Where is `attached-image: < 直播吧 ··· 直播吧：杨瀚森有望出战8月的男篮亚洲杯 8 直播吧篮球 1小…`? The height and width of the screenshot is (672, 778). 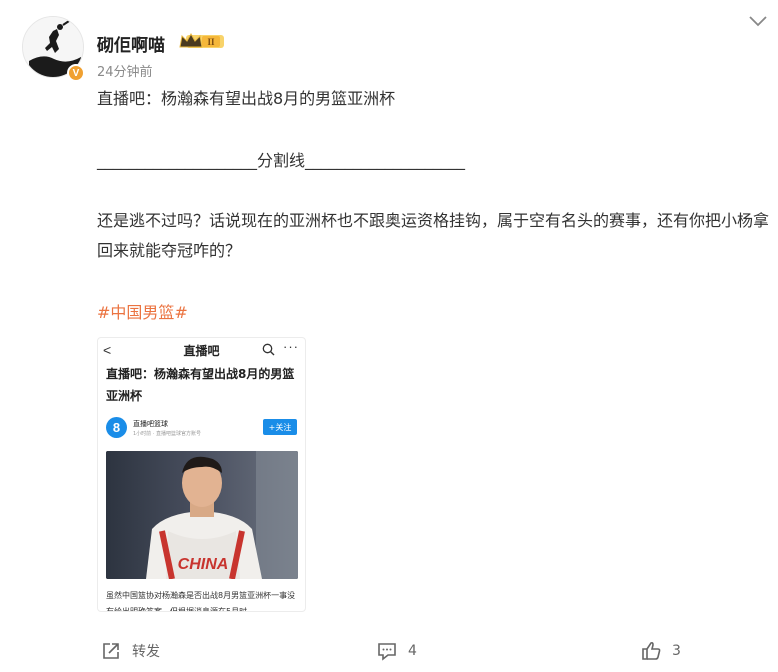
attached-image: < 直播吧 ··· 直播吧：杨瀚森有望出战8月的男篮亚洲杯 8 直播吧篮球 1小… is located at coordinates (201, 474).